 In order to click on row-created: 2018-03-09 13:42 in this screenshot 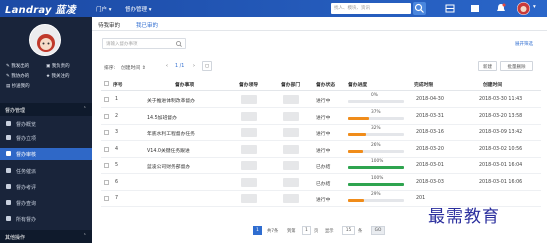, I will do `click(501, 132)`.